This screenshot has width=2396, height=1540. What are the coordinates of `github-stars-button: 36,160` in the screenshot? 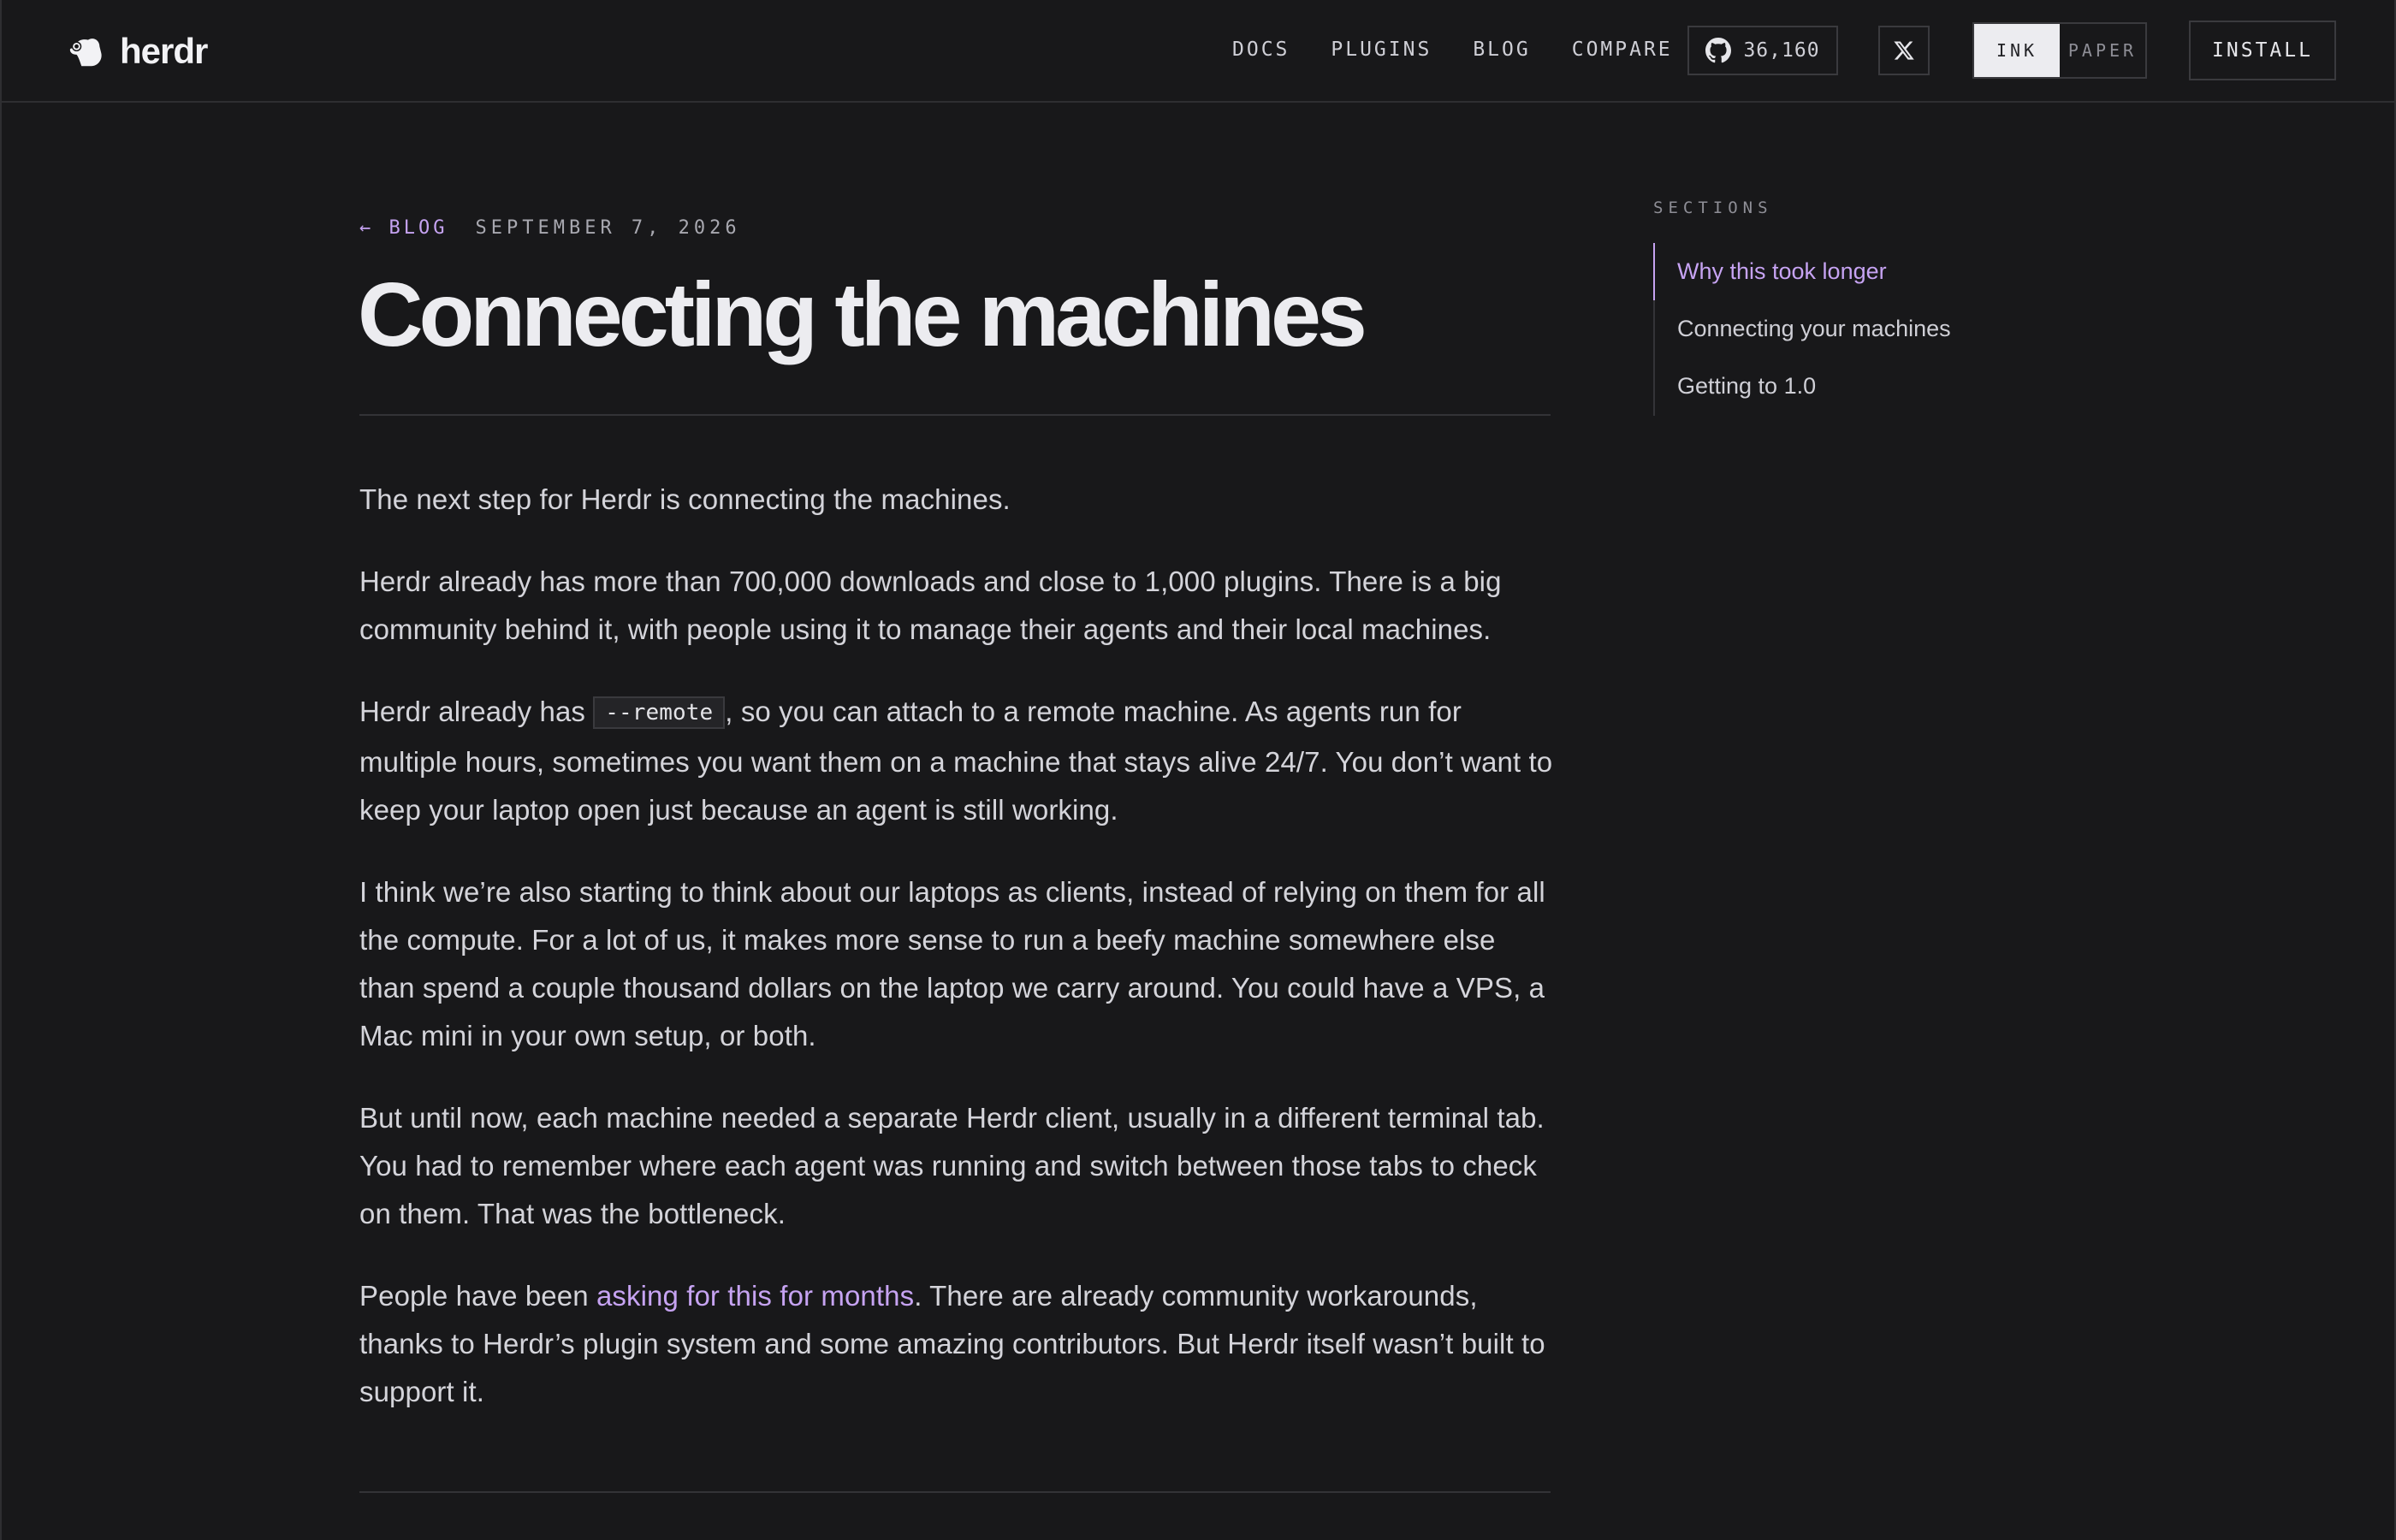 It's located at (1762, 50).